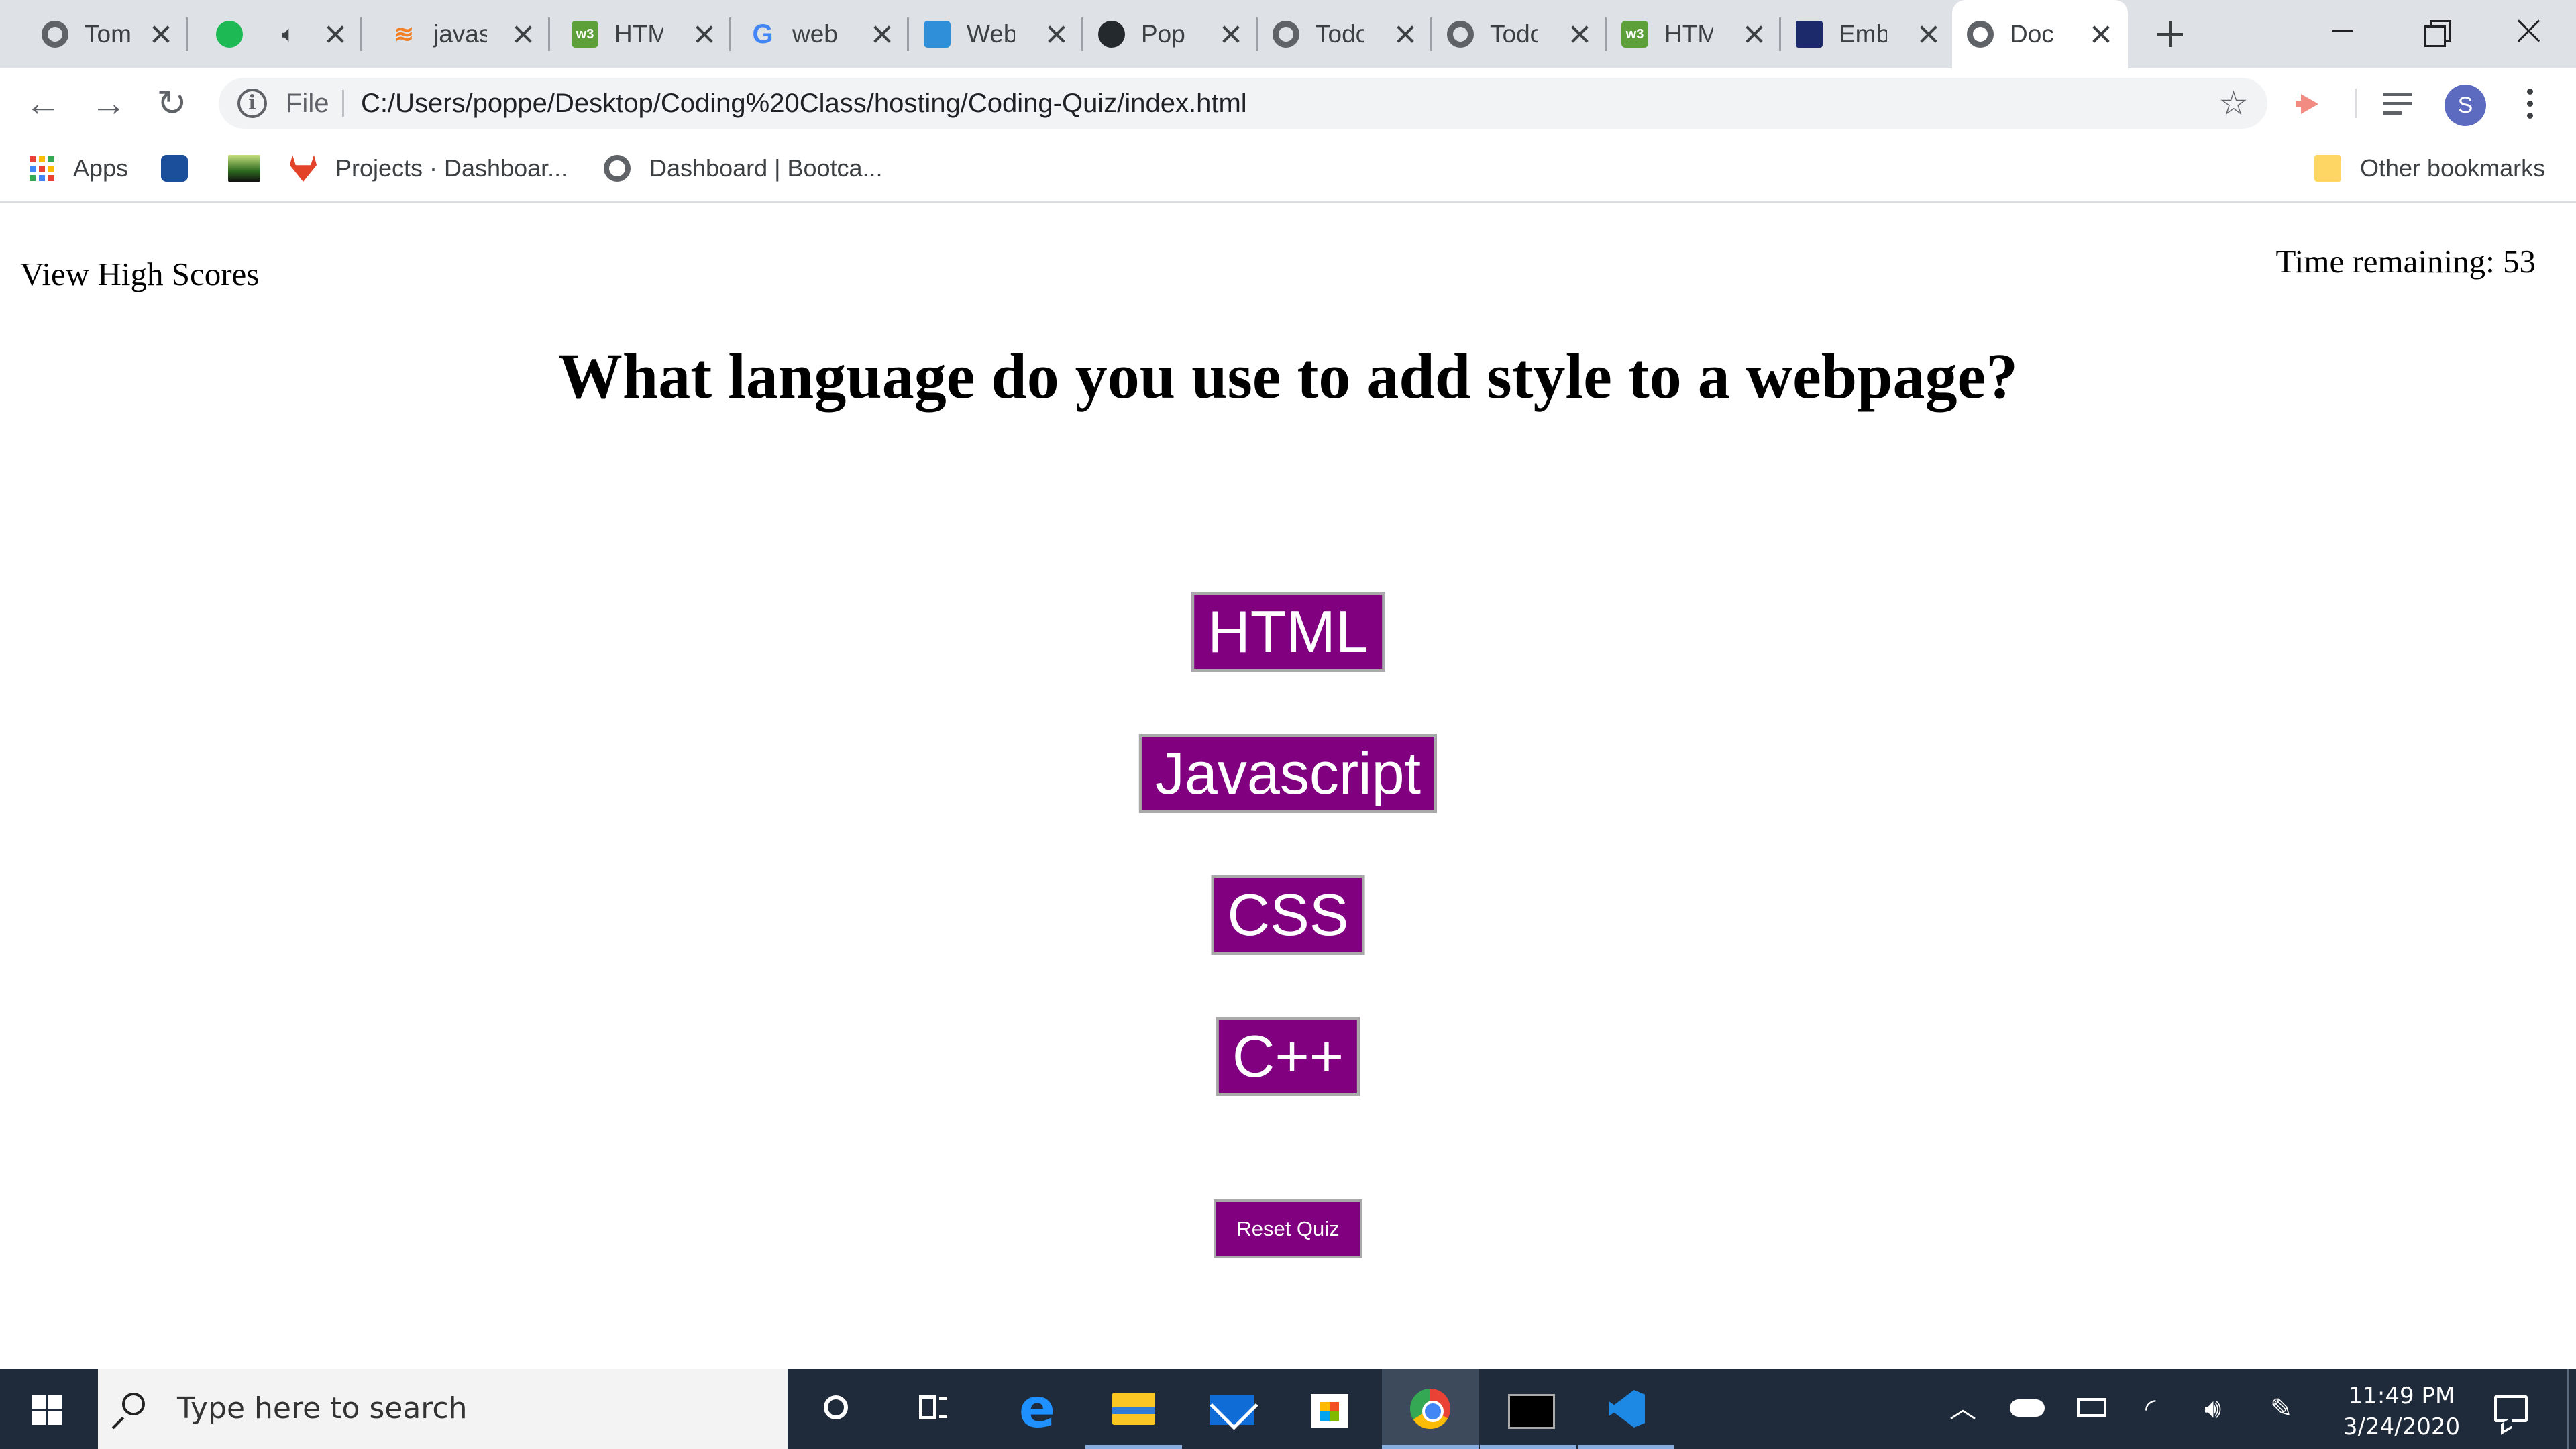 The image size is (2576, 1449). What do you see at coordinates (109, 103) in the screenshot?
I see `forward-button: →` at bounding box center [109, 103].